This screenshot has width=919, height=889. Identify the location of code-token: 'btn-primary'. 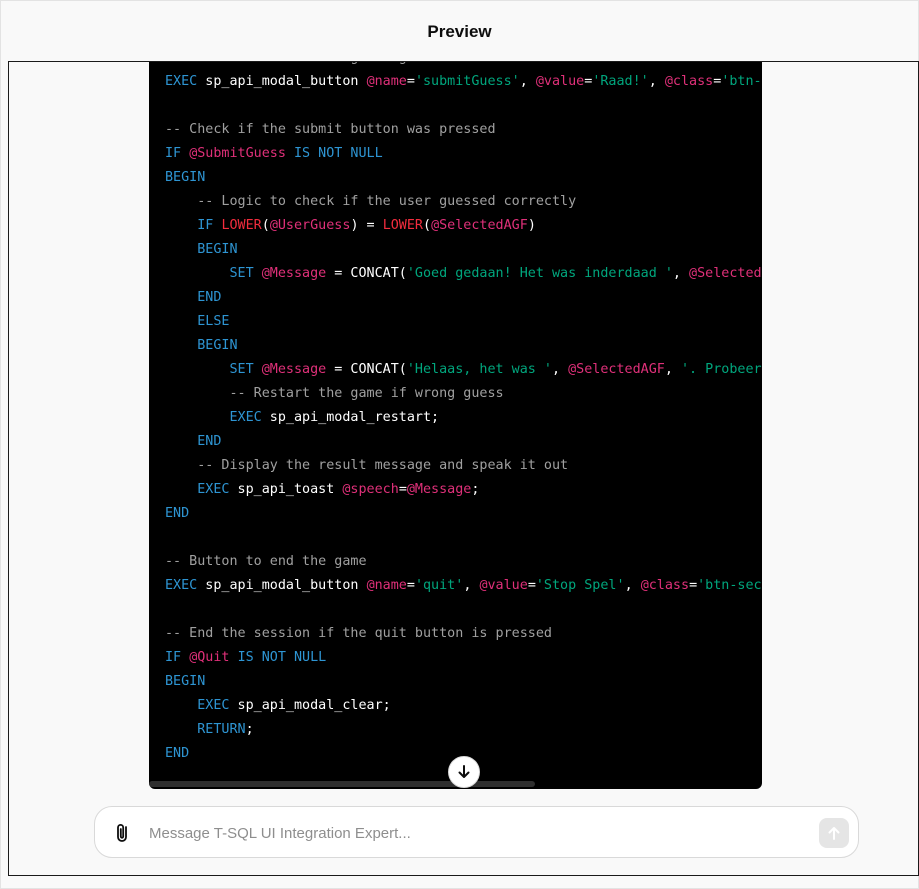
(741, 81).